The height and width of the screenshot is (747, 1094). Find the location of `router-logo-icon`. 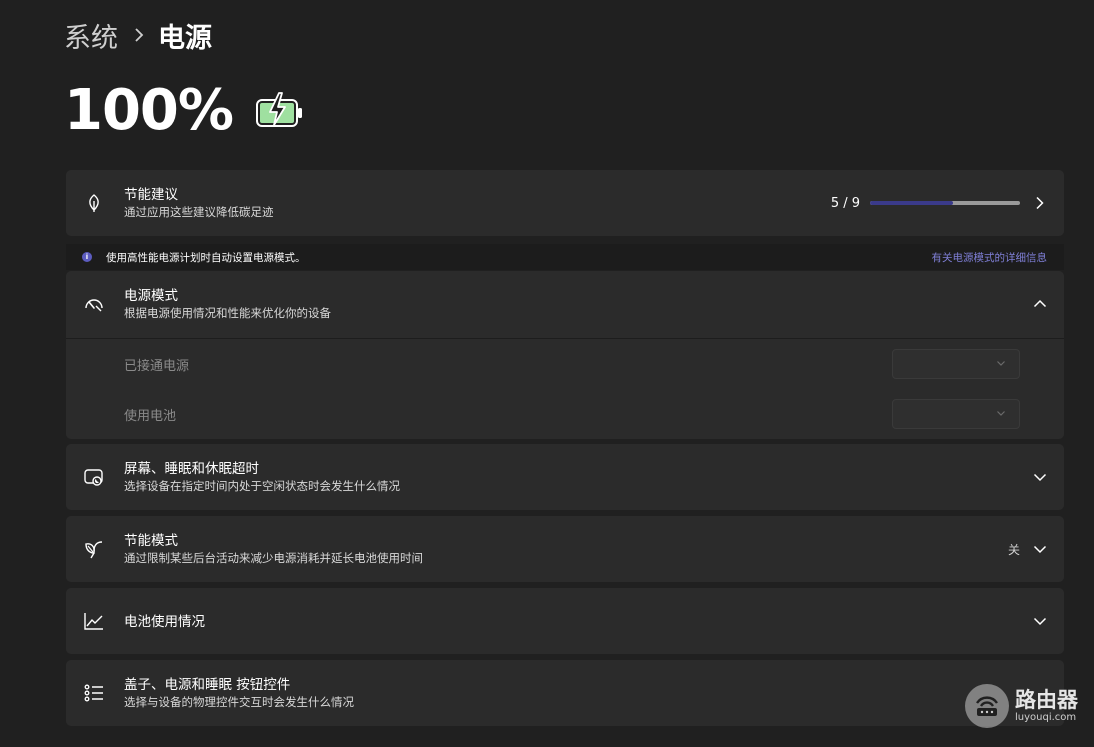

router-logo-icon is located at coordinates (987, 706).